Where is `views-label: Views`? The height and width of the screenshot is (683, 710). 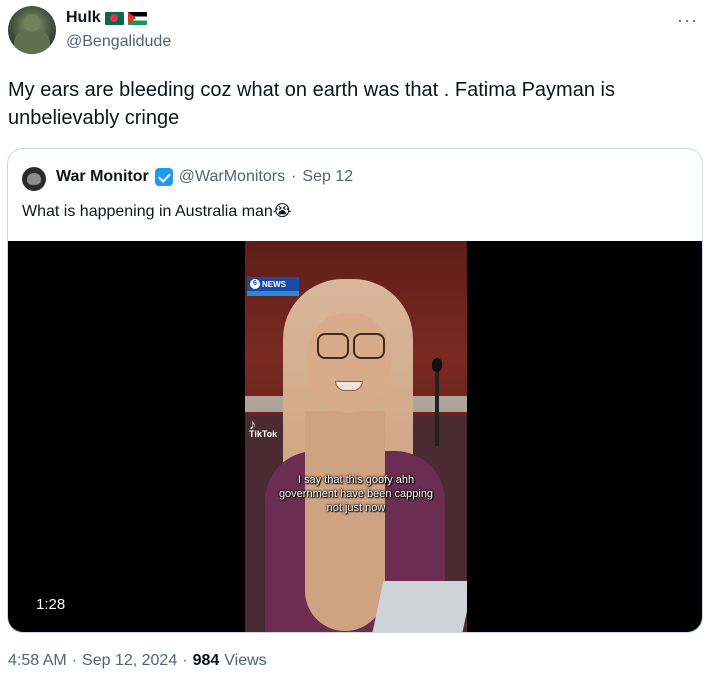
views-label: Views is located at coordinates (245, 660).